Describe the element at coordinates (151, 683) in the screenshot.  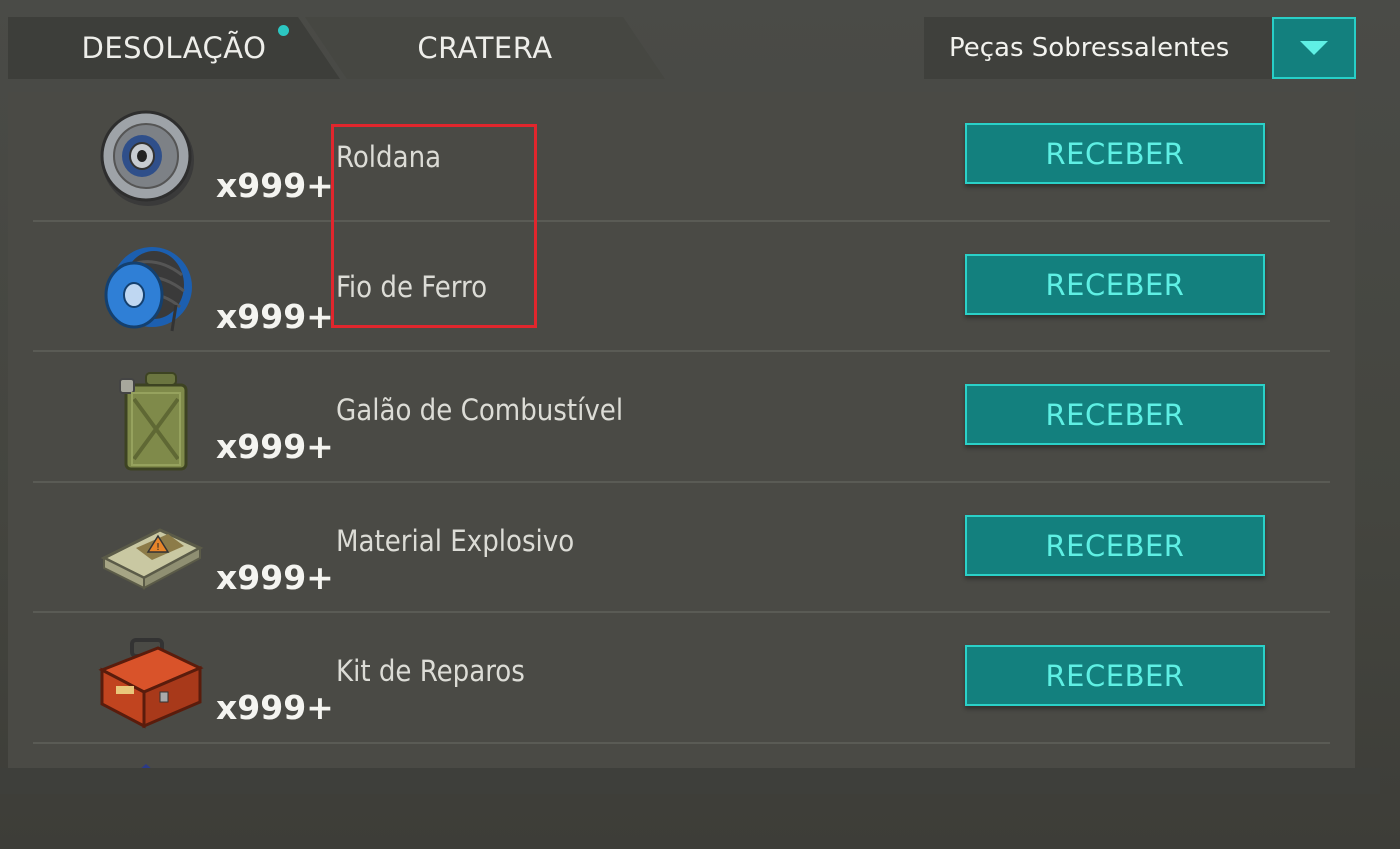
I see `toolbox-icon` at that location.